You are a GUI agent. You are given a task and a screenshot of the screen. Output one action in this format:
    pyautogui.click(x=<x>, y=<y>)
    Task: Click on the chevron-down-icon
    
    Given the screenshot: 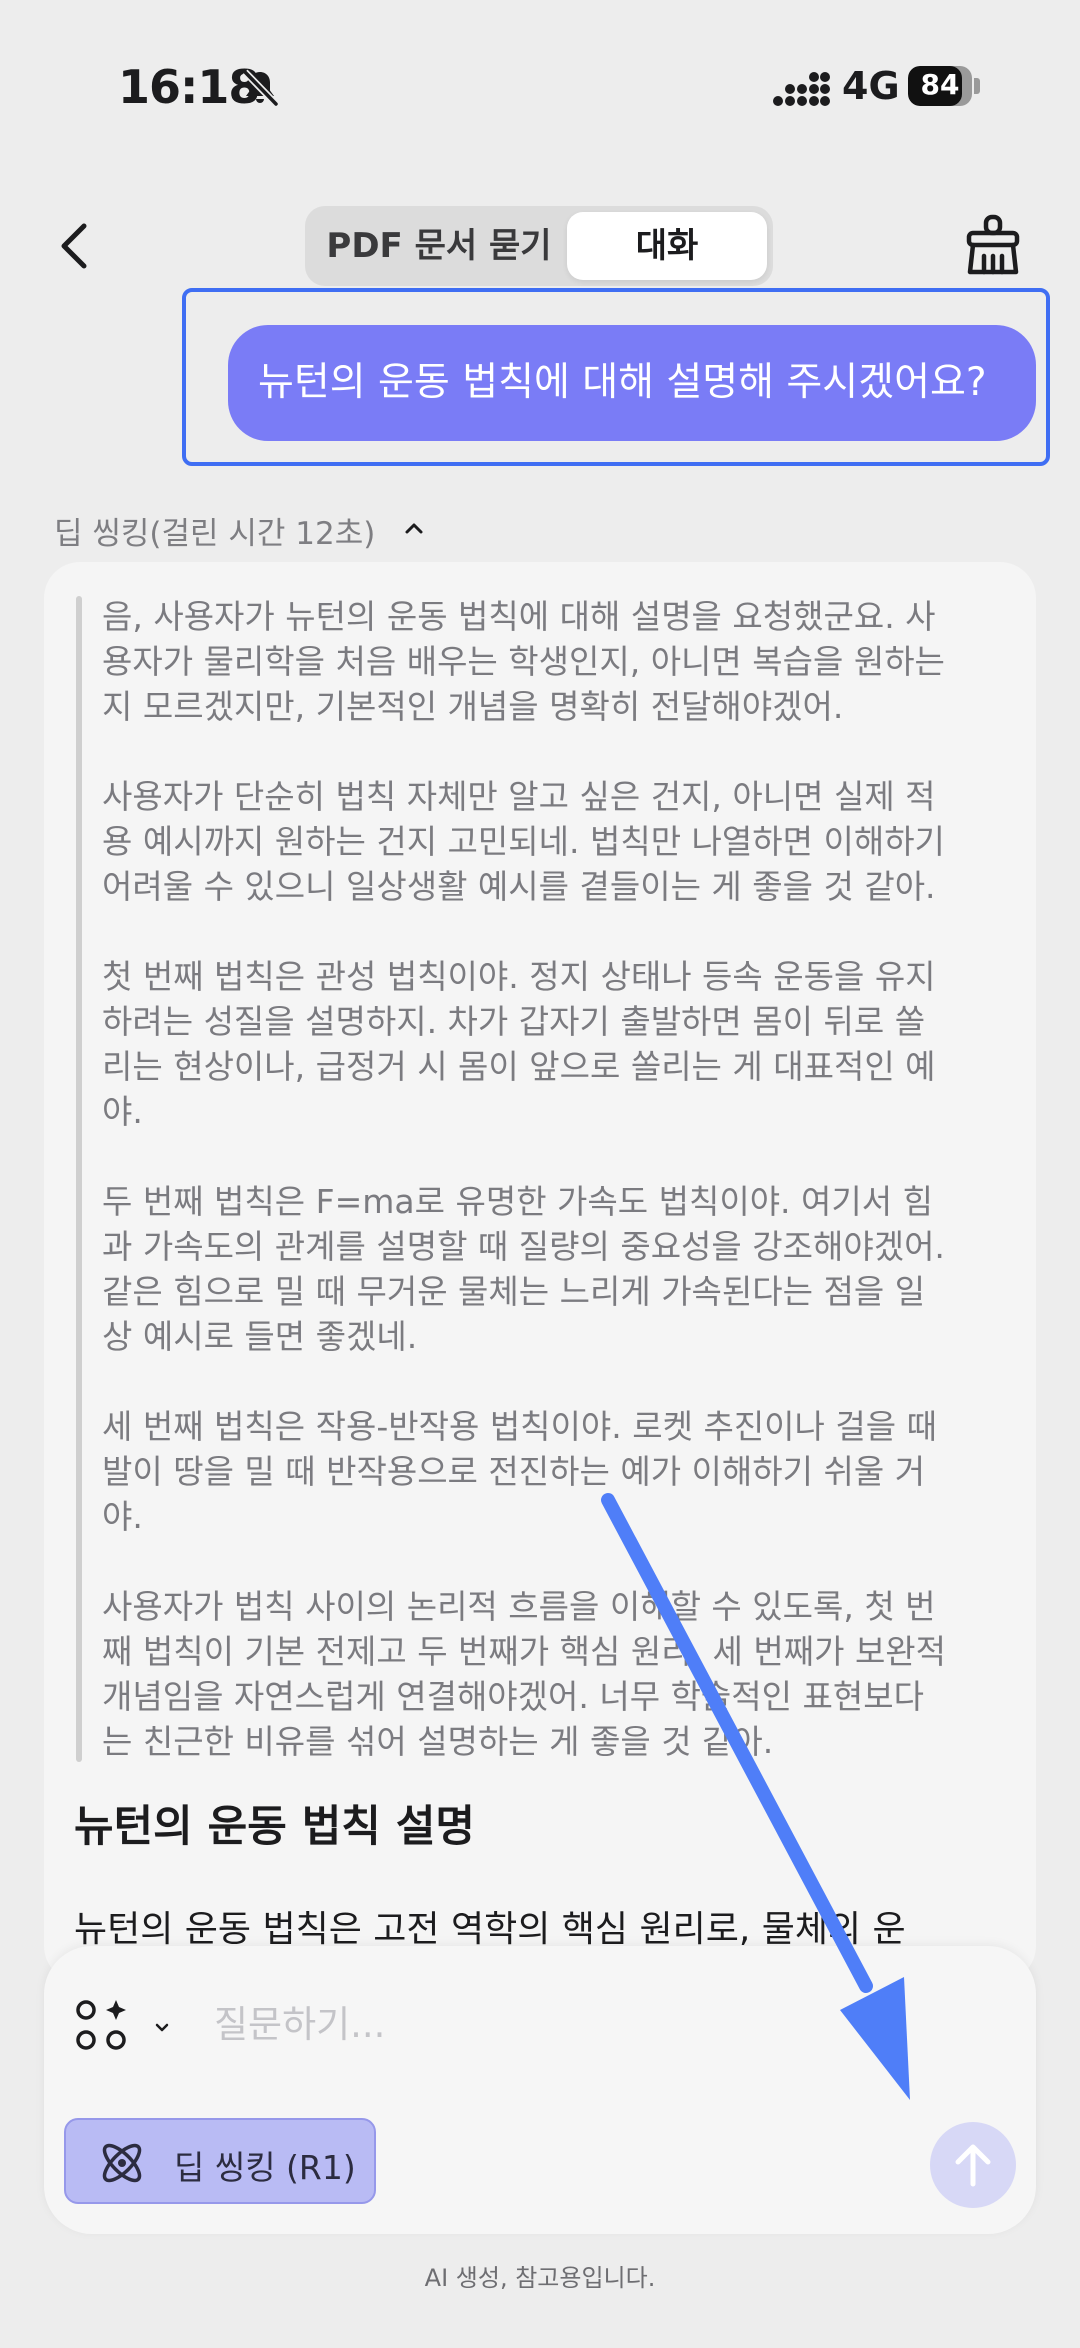 What is the action you would take?
    pyautogui.click(x=162, y=2028)
    